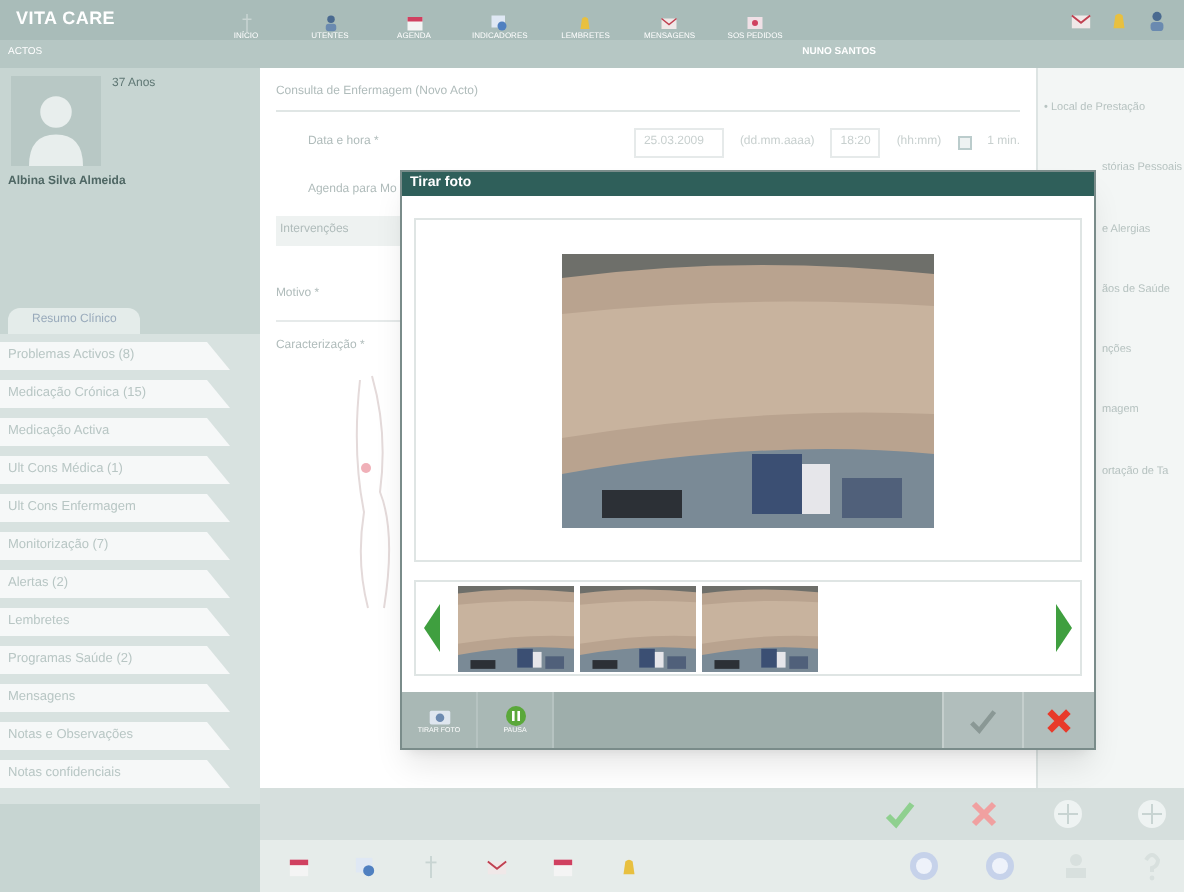 Image resolution: width=1184 pixels, height=892 pixels. Describe the element at coordinates (964, 143) in the screenshot. I see `checkbox` at that location.